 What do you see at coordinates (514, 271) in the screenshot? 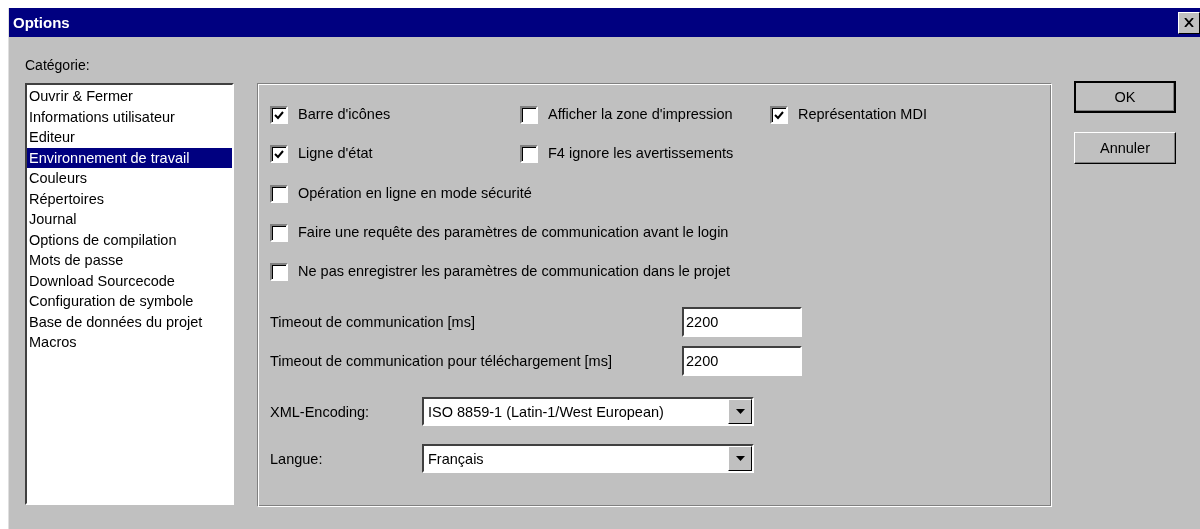
I see `checkbox-label: Ne pas enregistrer les paramètres de communication dans le projet` at bounding box center [514, 271].